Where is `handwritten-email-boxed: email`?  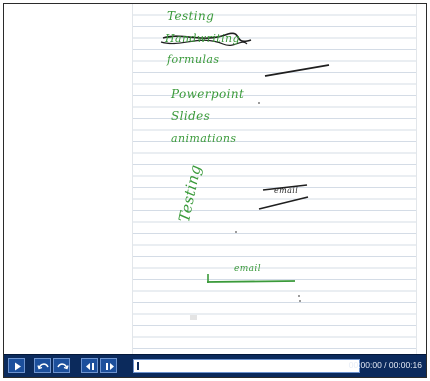 handwritten-email-boxed: email is located at coordinates (286, 190).